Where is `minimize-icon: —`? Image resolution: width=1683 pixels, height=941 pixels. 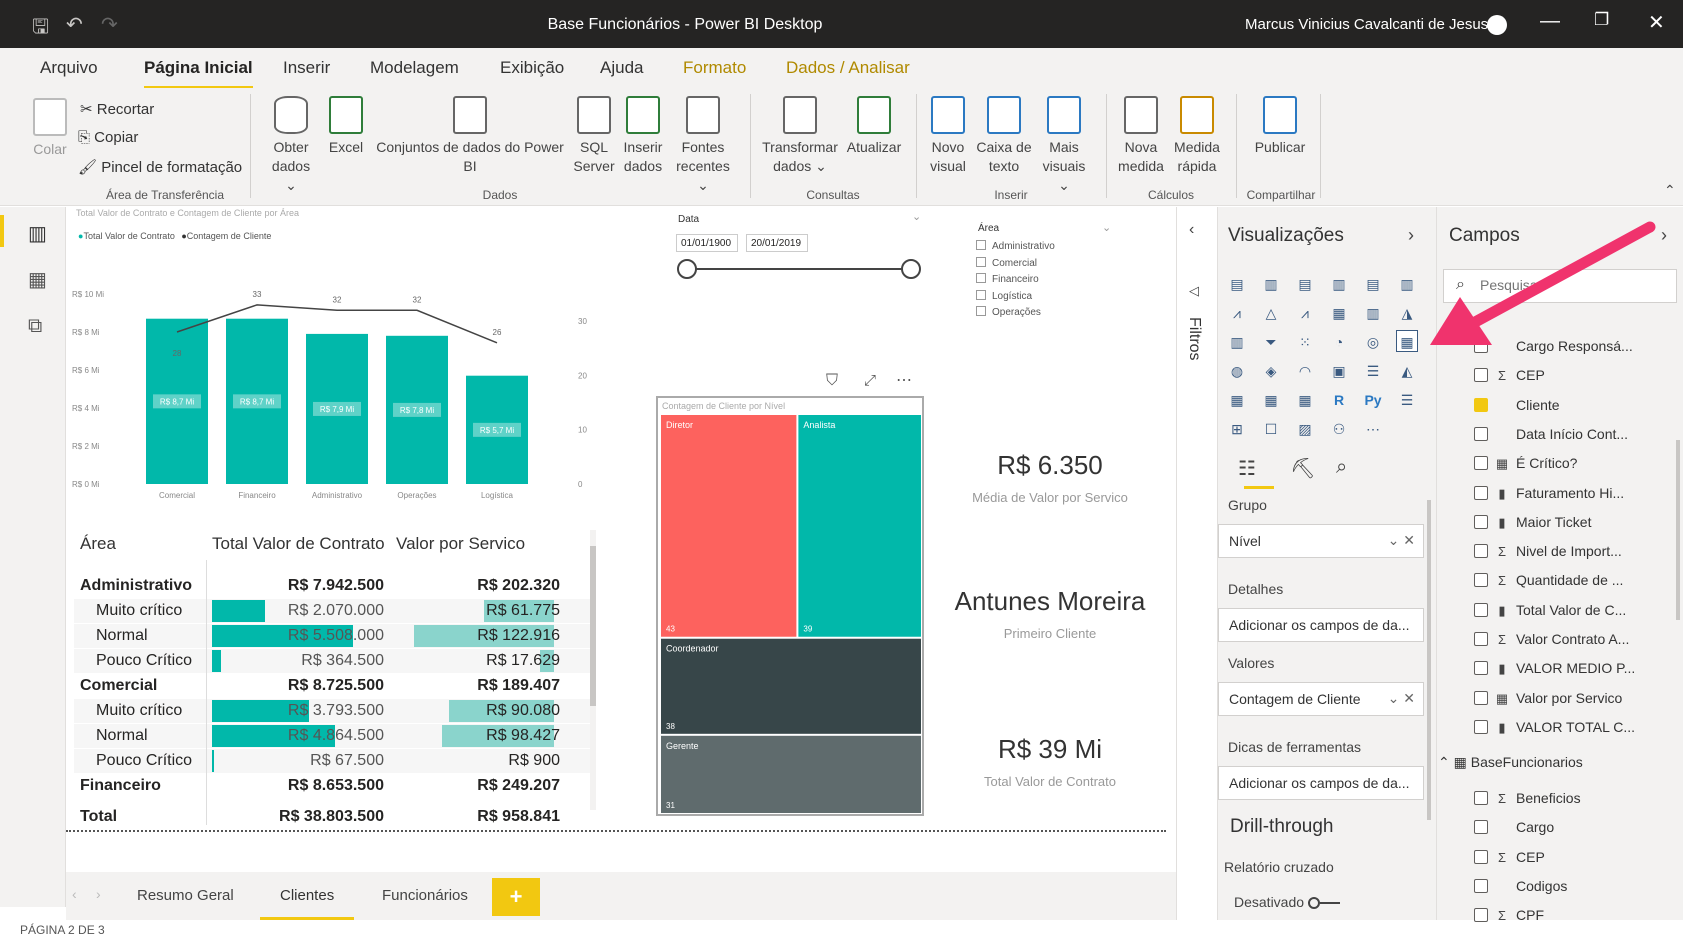 minimize-icon: — is located at coordinates (1550, 21).